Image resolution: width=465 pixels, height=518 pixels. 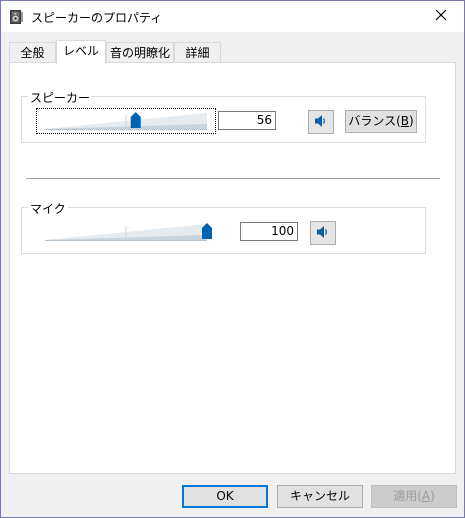 I want to click on apply-mnemonic: A, so click(x=426, y=496).